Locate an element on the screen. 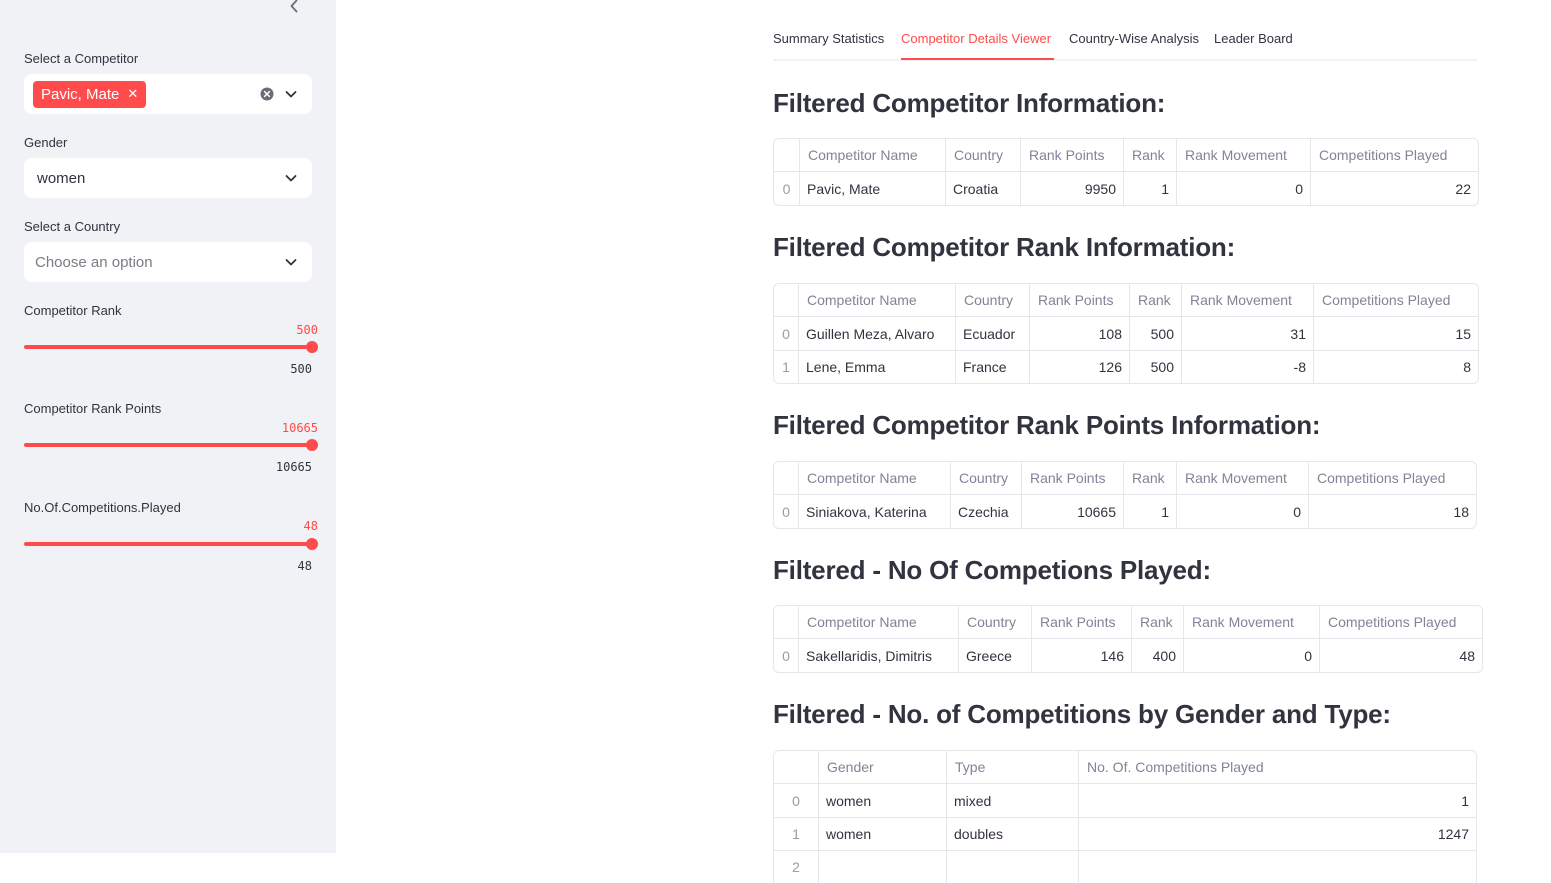 Image resolution: width=1551 pixels, height=883 pixels. cell-competitor-name: Siniakova, Katerina is located at coordinates (874, 511).